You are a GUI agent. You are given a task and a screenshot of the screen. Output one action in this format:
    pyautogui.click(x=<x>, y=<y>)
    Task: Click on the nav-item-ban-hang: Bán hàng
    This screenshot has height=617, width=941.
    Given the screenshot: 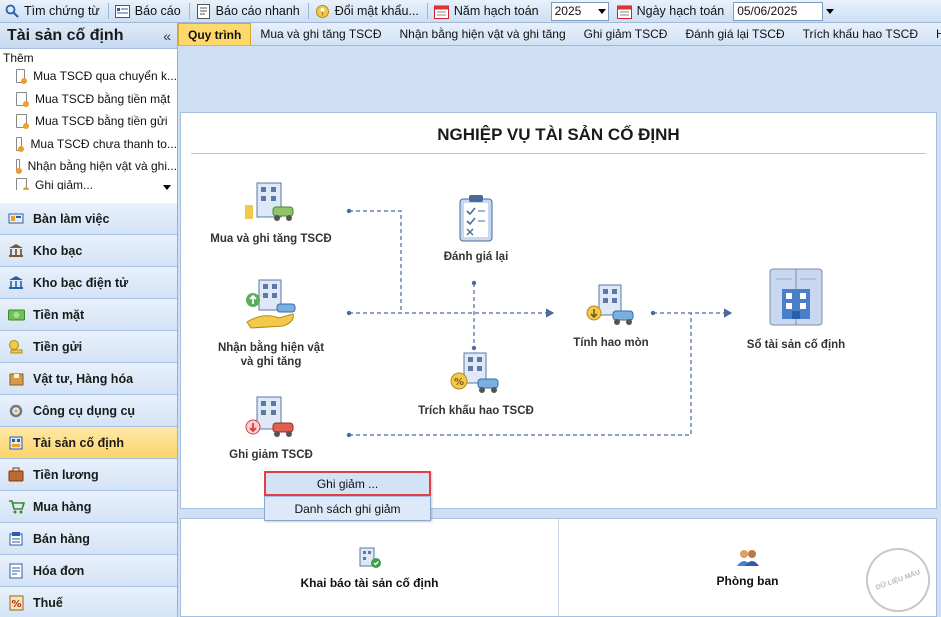 What is the action you would take?
    pyautogui.click(x=88, y=539)
    